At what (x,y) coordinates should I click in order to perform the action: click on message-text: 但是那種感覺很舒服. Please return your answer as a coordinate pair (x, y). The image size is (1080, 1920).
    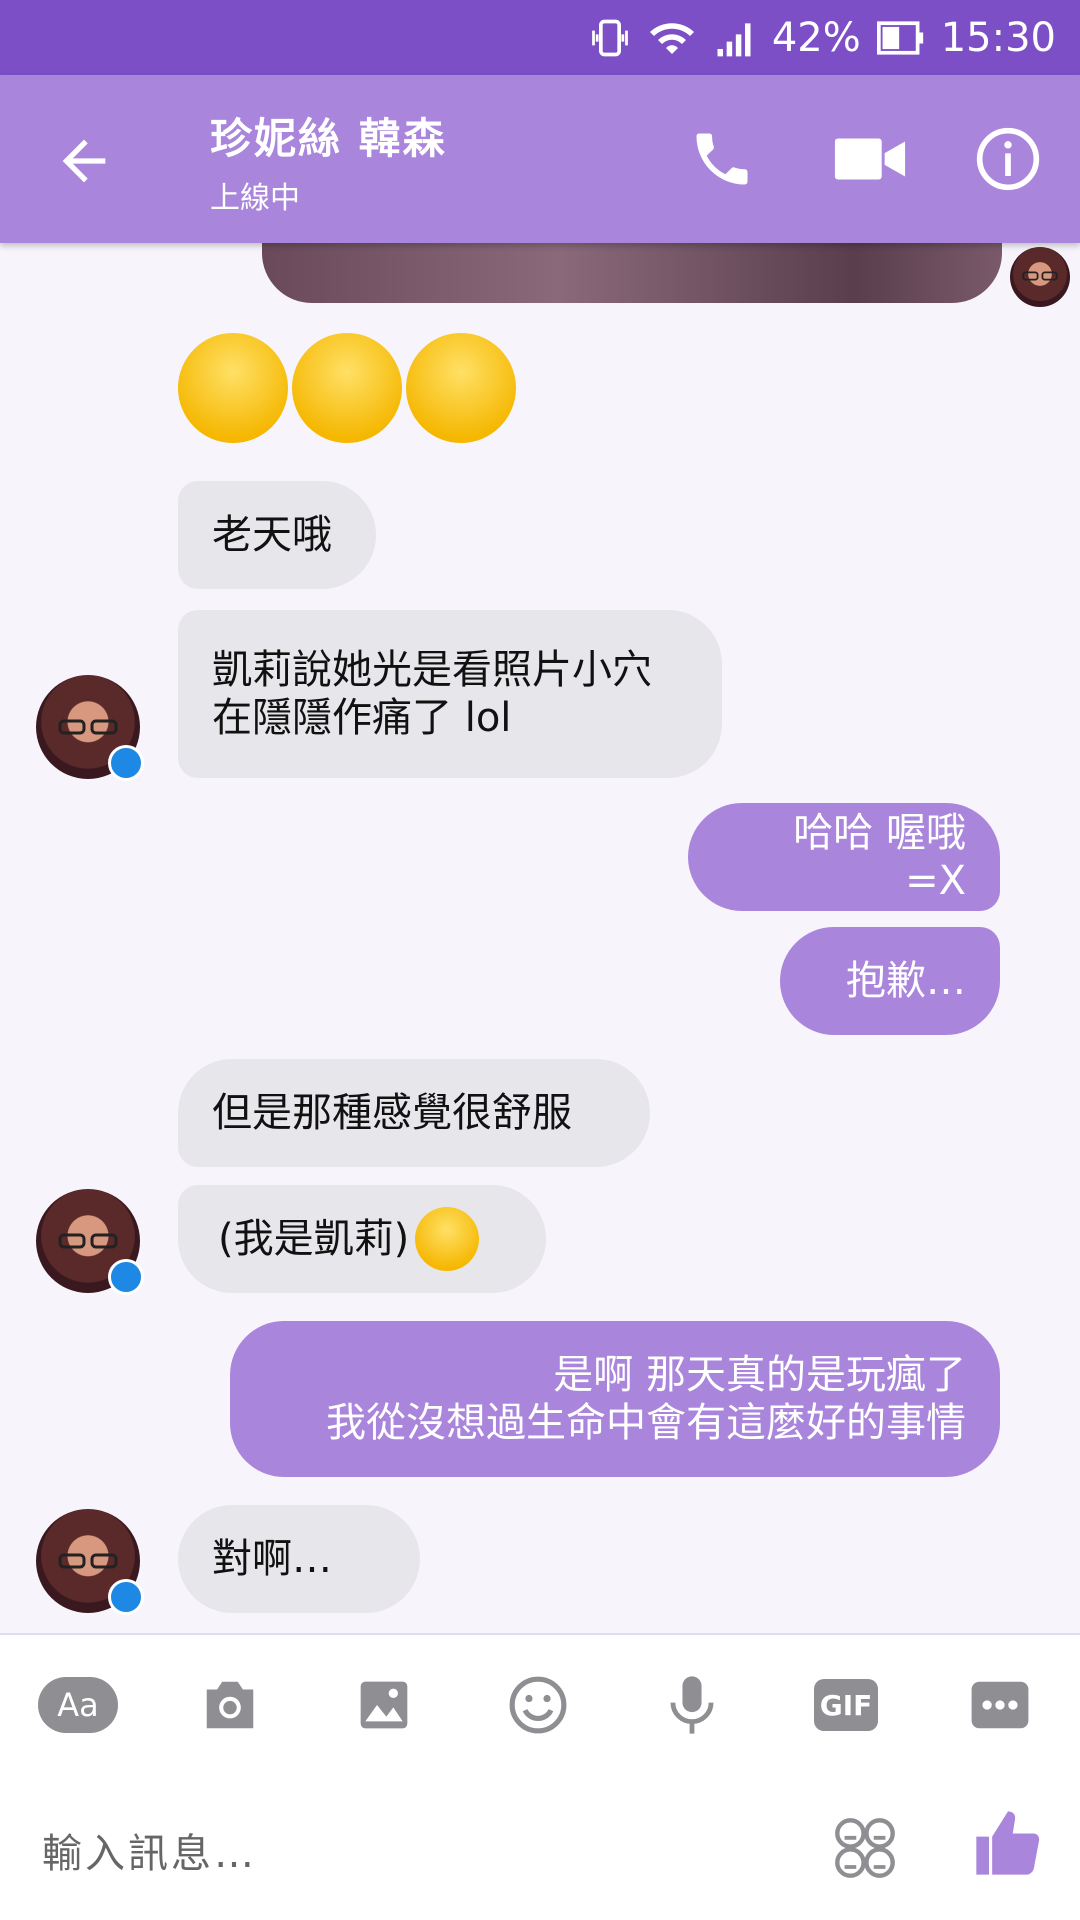
    Looking at the image, I should click on (392, 1113).